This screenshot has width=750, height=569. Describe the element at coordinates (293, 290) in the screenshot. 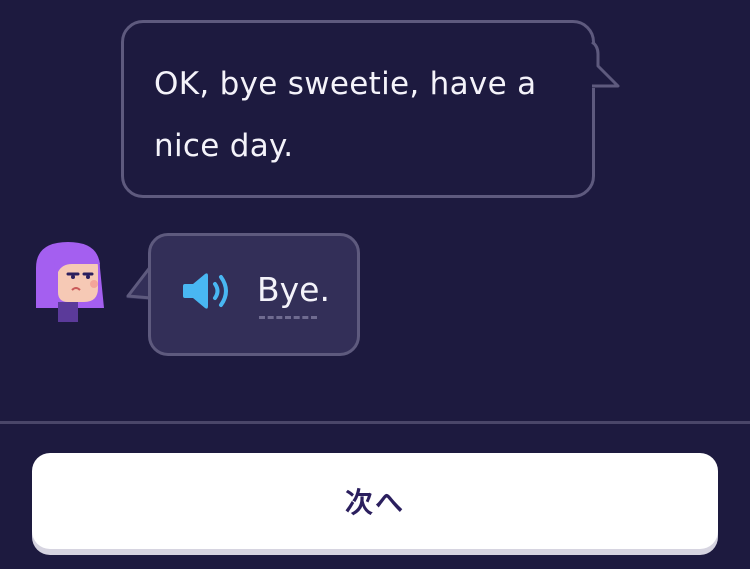

I see `response-text: Bye.` at that location.